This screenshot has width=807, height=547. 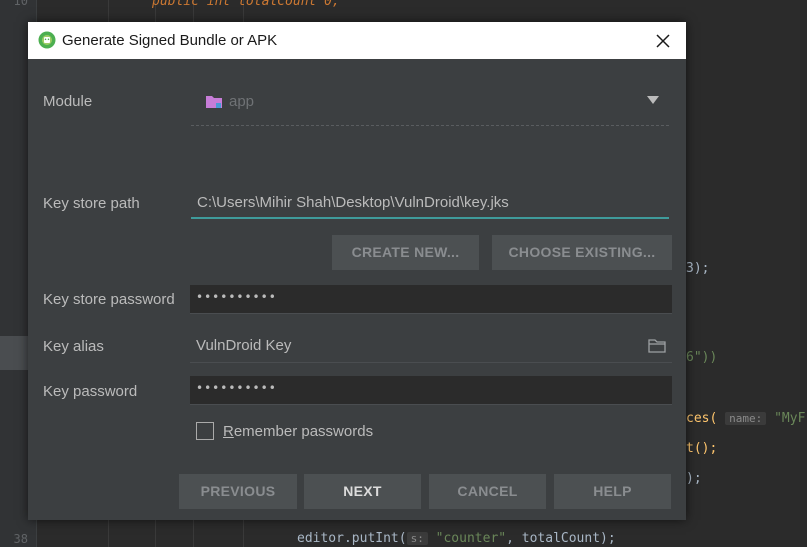 What do you see at coordinates (236, 297) in the screenshot?
I see `keystore-password-value: ••••••••••` at bounding box center [236, 297].